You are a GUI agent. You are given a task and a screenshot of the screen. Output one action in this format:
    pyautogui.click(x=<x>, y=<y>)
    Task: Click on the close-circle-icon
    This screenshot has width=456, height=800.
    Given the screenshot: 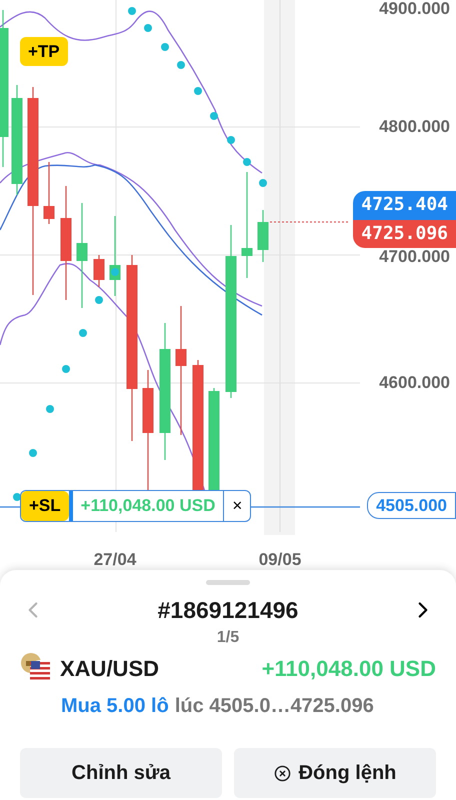 What is the action you would take?
    pyautogui.click(x=282, y=773)
    